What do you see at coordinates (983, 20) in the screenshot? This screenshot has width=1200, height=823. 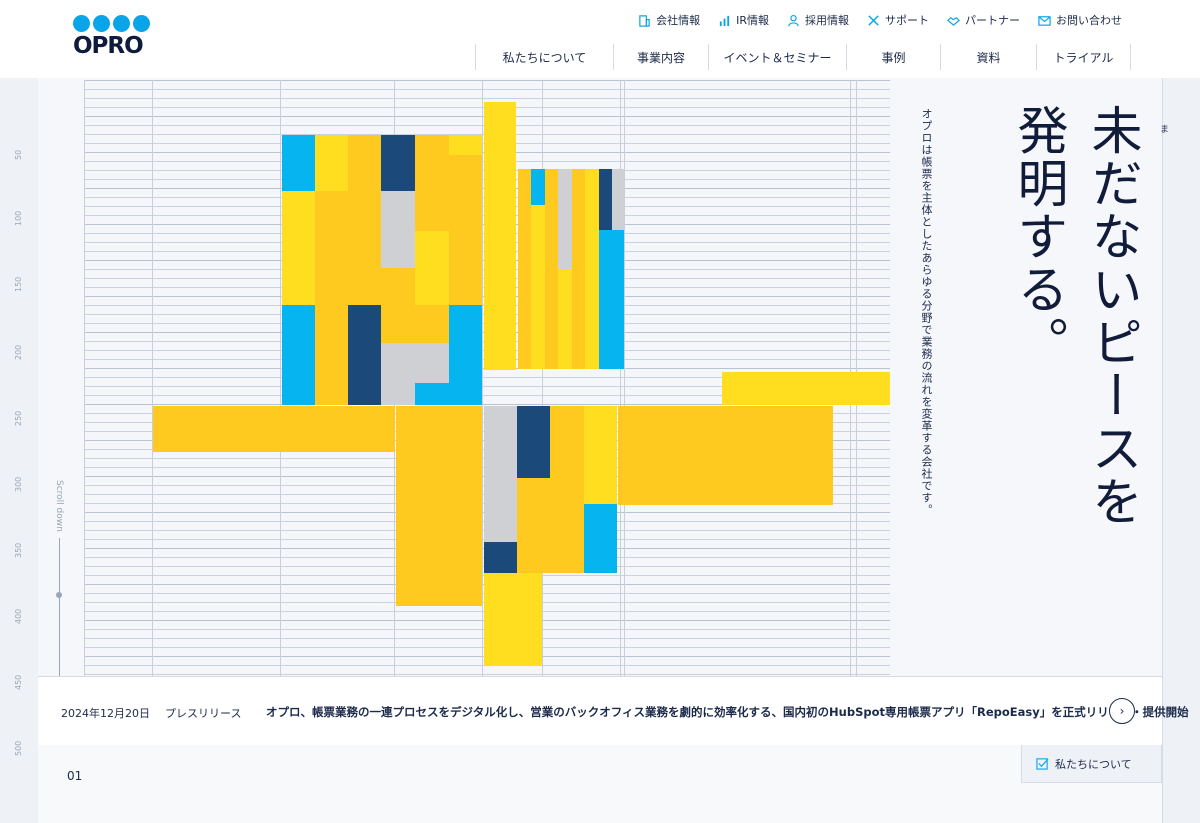 I see `utility-link-partner: パートナー` at bounding box center [983, 20].